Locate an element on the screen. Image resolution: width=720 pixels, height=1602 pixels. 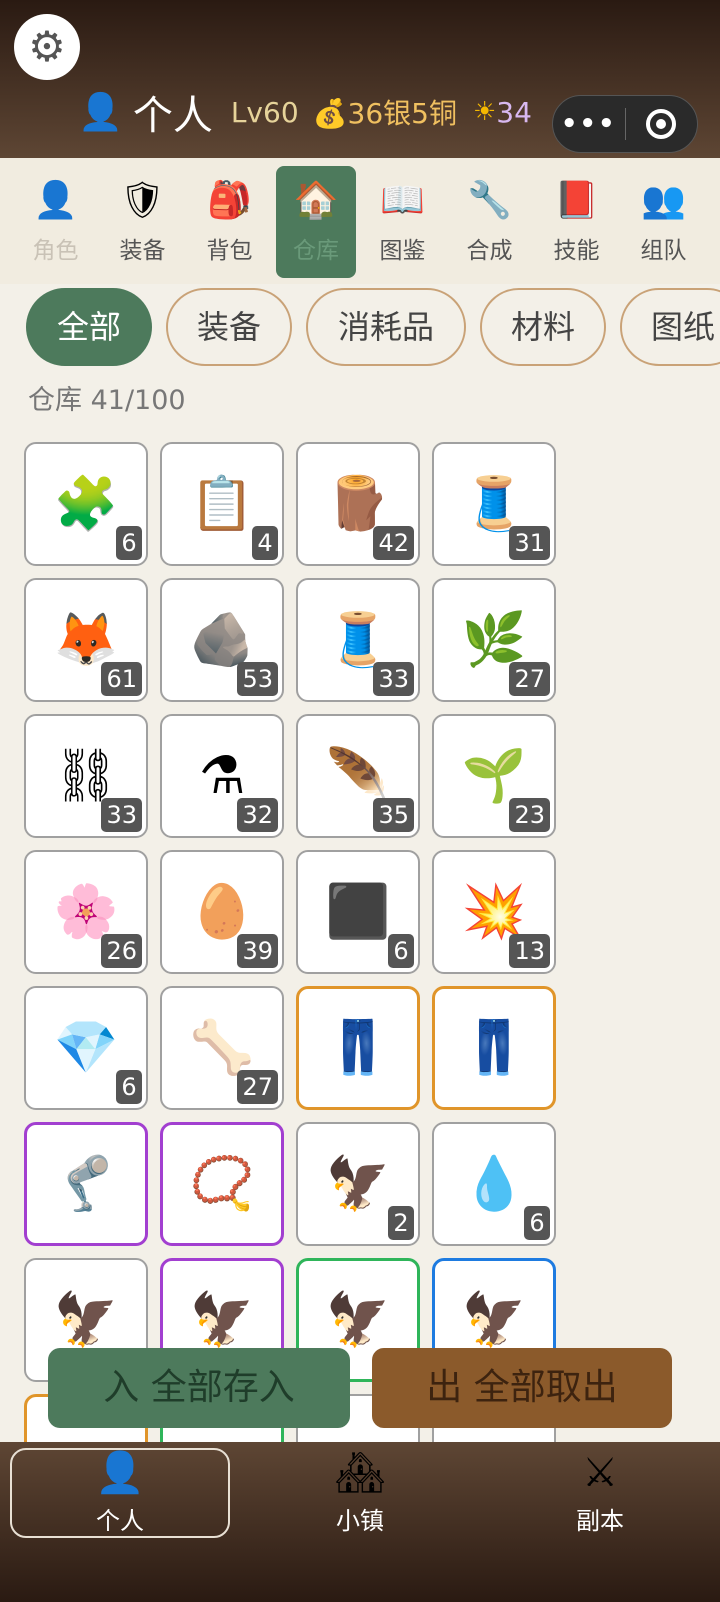
item-slot: 🌱 23 is located at coordinates (494, 776).